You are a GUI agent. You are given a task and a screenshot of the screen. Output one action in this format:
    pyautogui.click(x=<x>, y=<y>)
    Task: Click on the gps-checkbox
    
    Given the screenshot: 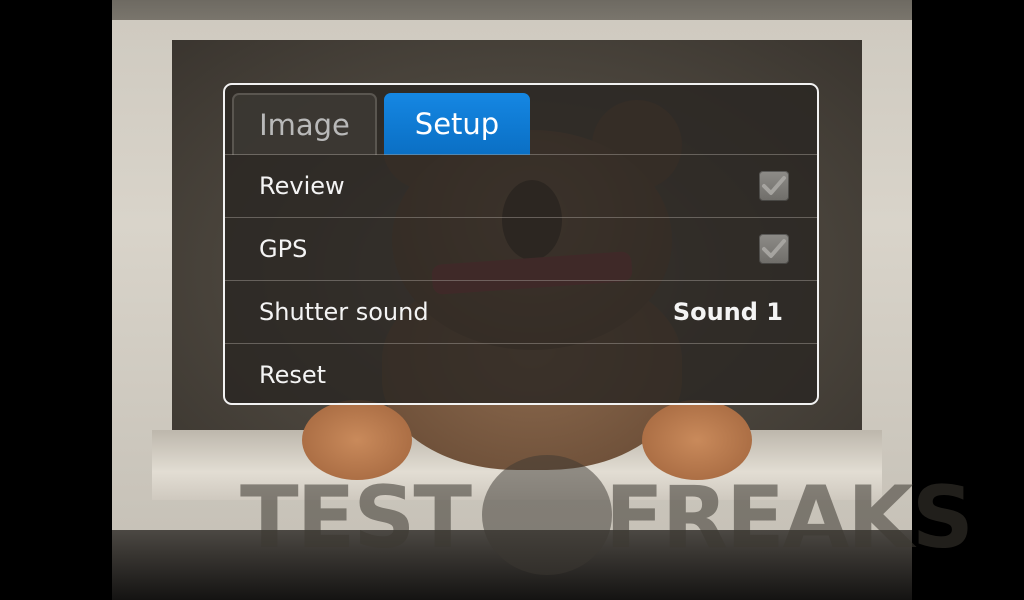 What is the action you would take?
    pyautogui.click(x=774, y=249)
    